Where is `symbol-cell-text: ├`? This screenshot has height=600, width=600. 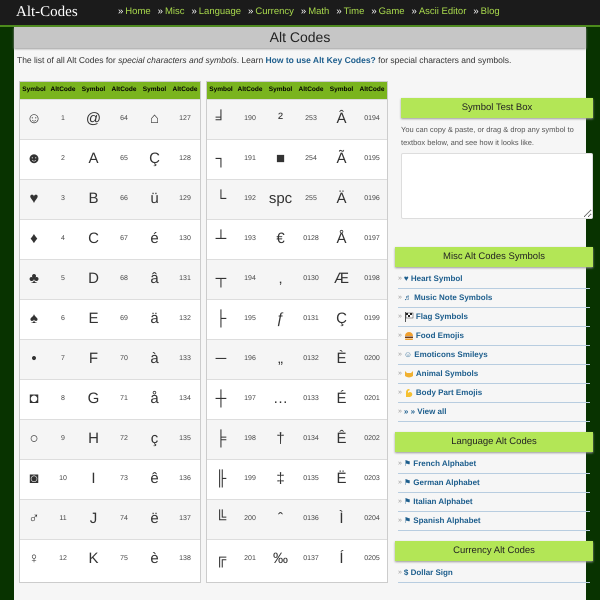 symbol-cell-text: ├ is located at coordinates (221, 319).